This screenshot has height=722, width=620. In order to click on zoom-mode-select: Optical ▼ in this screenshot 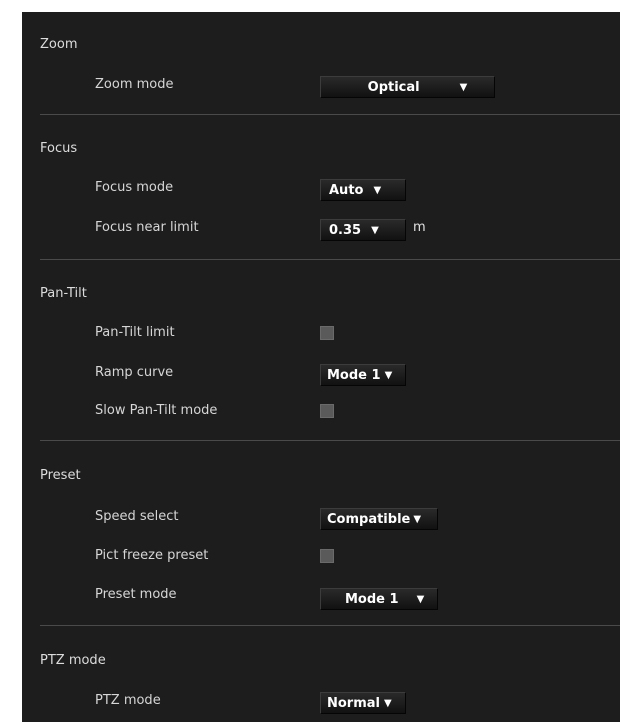, I will do `click(407, 87)`.